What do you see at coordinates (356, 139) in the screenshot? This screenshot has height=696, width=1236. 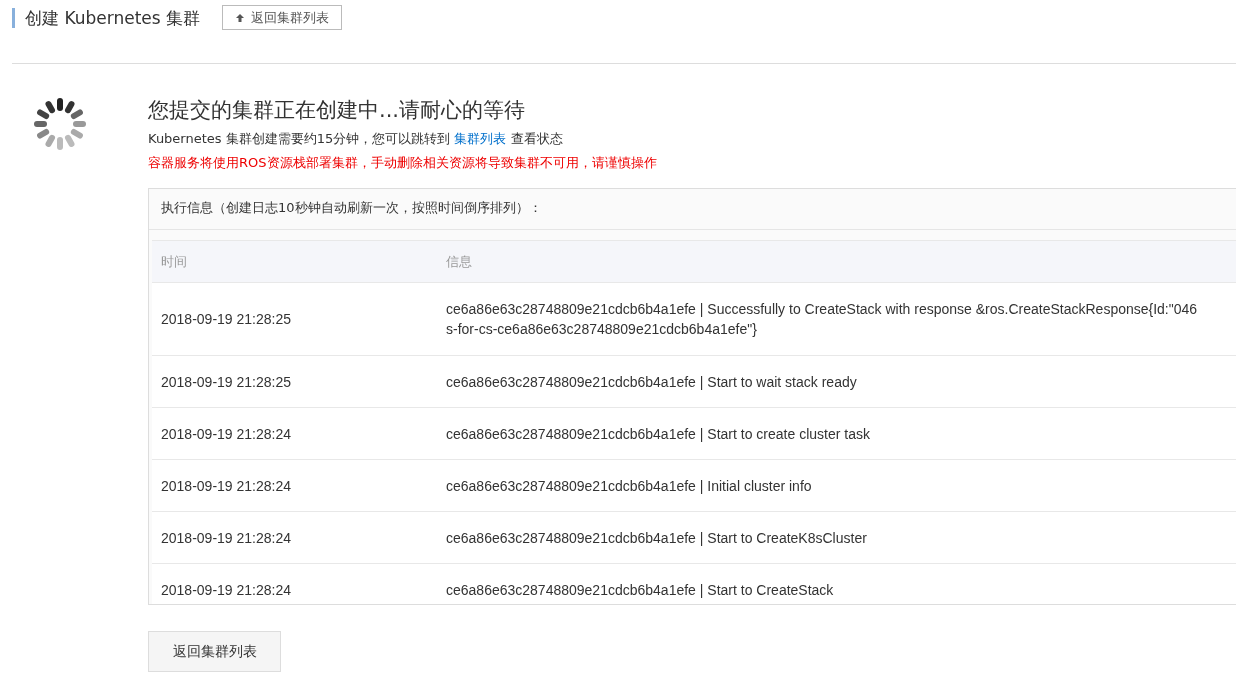 I see `info-text: Kubernetes 集群创建需要约15分钟，您可以跳转到 集群列表 查看状态` at bounding box center [356, 139].